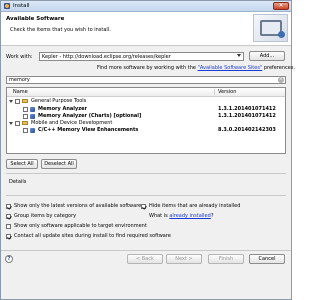  Describe the element at coordinates (247, 130) in the screenshot. I see `item-version: 8.3.0.201402142303` at that location.